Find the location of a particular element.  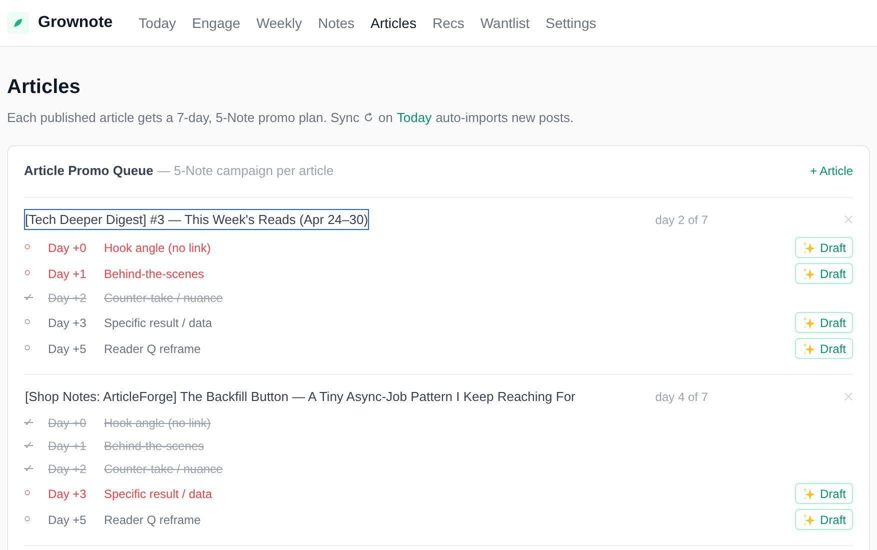

article-title: [Shop Notes: ArticleForge] The Backfill Button — A Tiny Async-Job Pattern I Keep Reaching For is located at coordinates (300, 397).